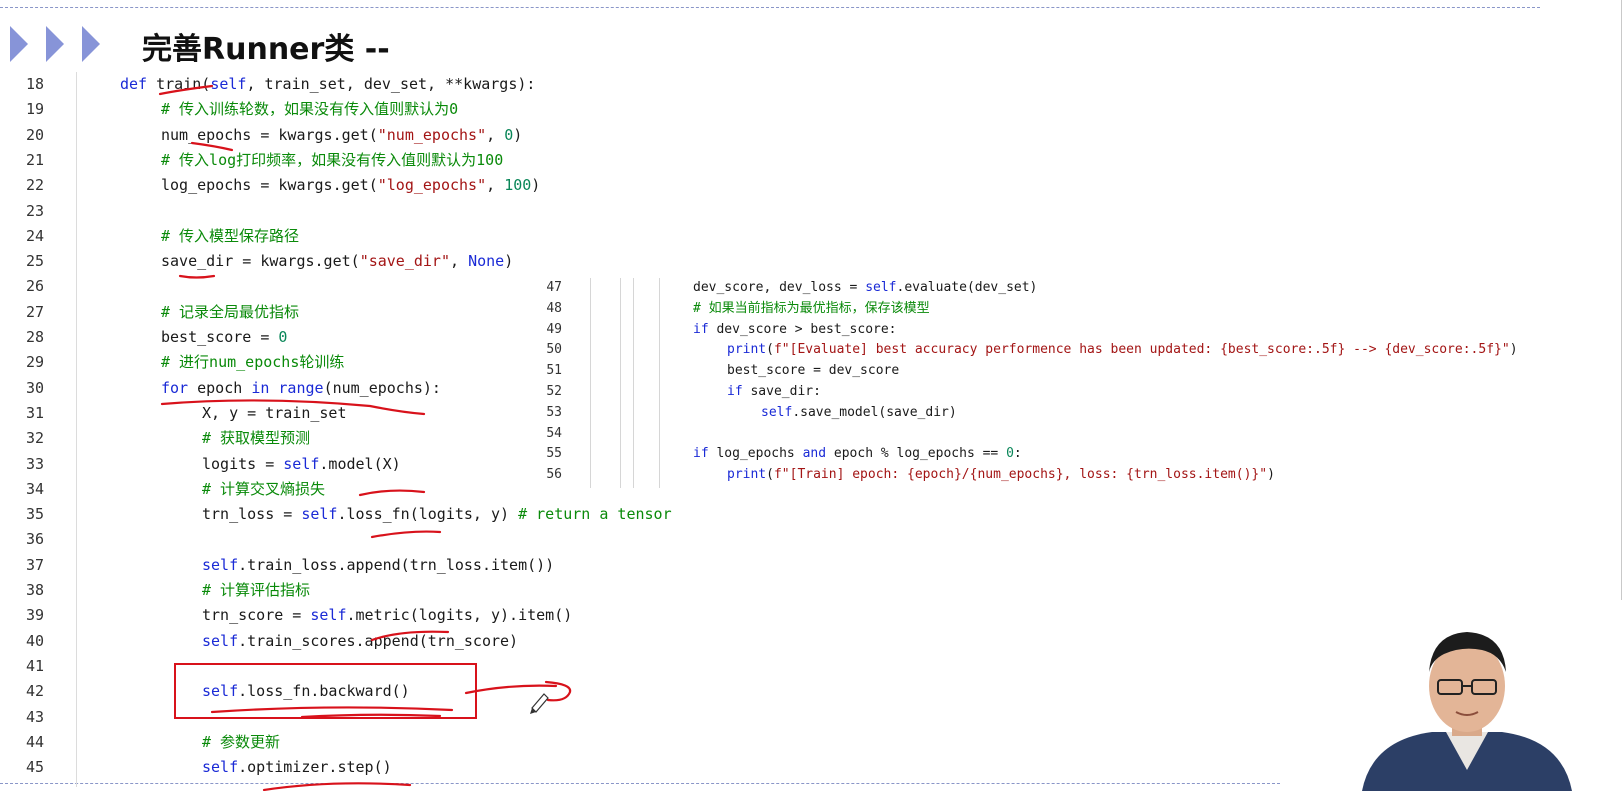 Image resolution: width=1623 pixels, height=791 pixels. Describe the element at coordinates (859, 413) in the screenshot. I see `code-text: self.save_model(save_dir)` at that location.